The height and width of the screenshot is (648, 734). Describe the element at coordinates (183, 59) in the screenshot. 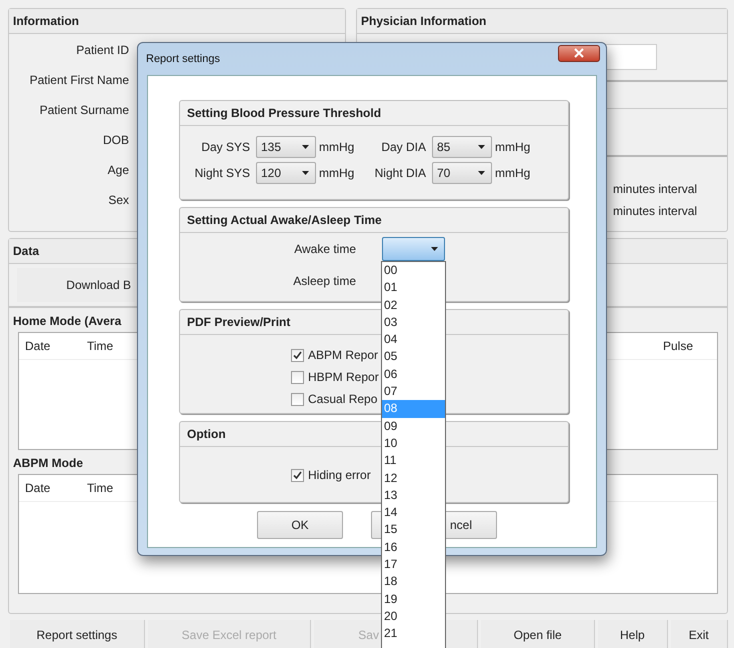

I see `window-title: Report settings` at that location.